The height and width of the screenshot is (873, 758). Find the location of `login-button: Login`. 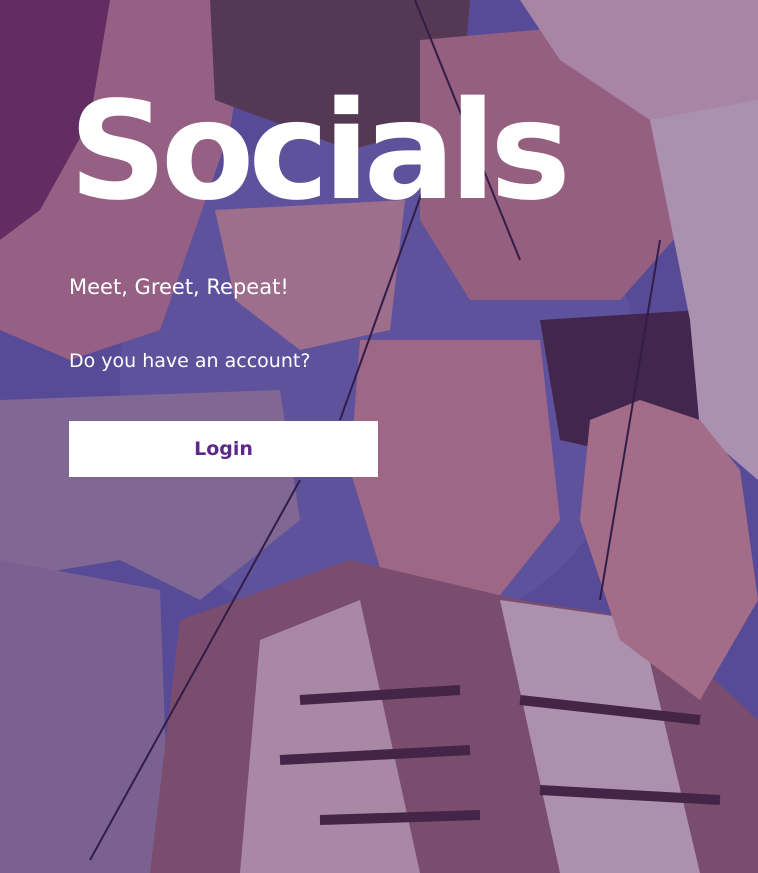

login-button: Login is located at coordinates (223, 449).